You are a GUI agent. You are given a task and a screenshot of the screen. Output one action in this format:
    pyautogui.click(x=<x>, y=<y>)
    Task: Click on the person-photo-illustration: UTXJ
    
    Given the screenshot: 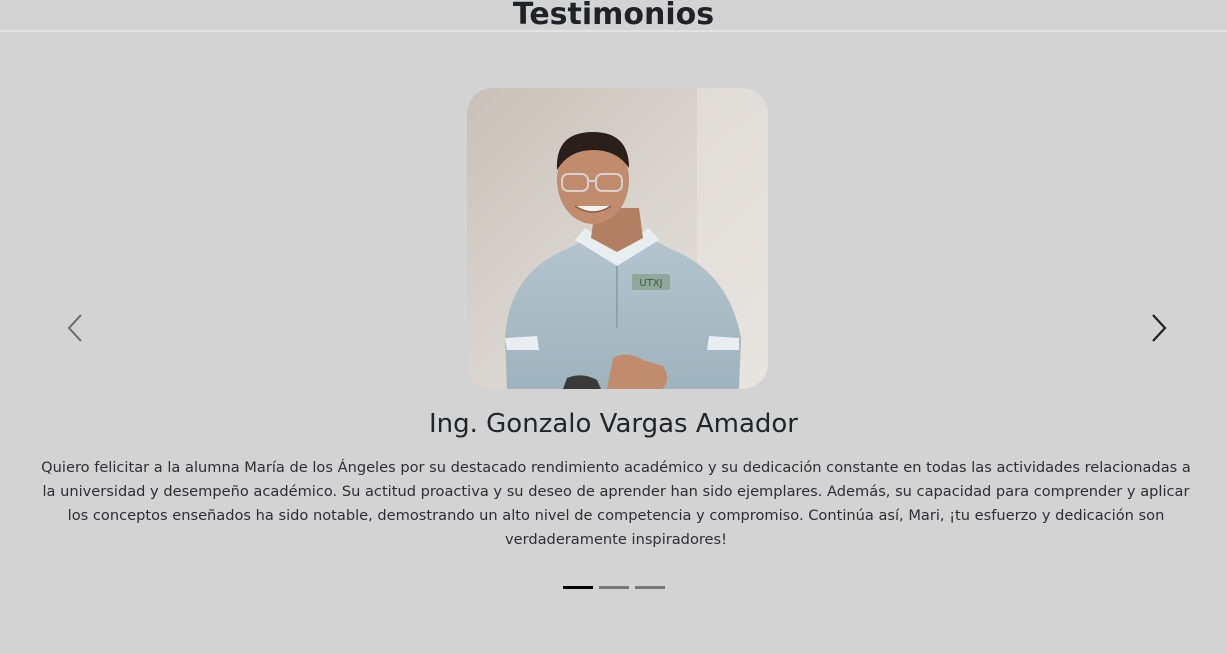 What is the action you would take?
    pyautogui.click(x=617, y=238)
    